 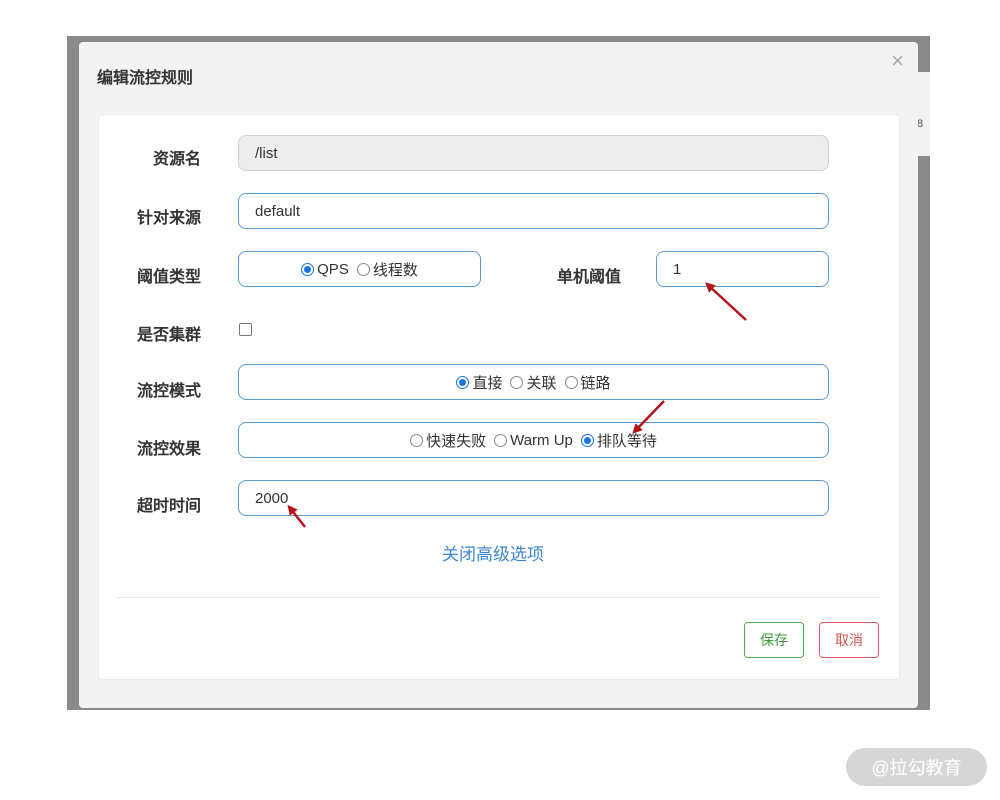 I want to click on arrow-to-queue-wait, so click(x=648, y=417).